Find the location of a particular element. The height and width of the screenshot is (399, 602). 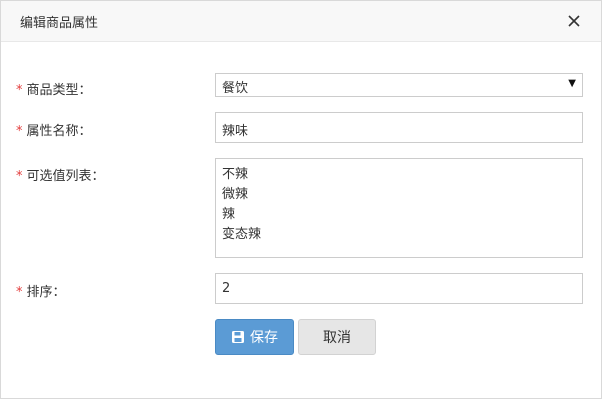

option-line: 不辣 is located at coordinates (235, 174).